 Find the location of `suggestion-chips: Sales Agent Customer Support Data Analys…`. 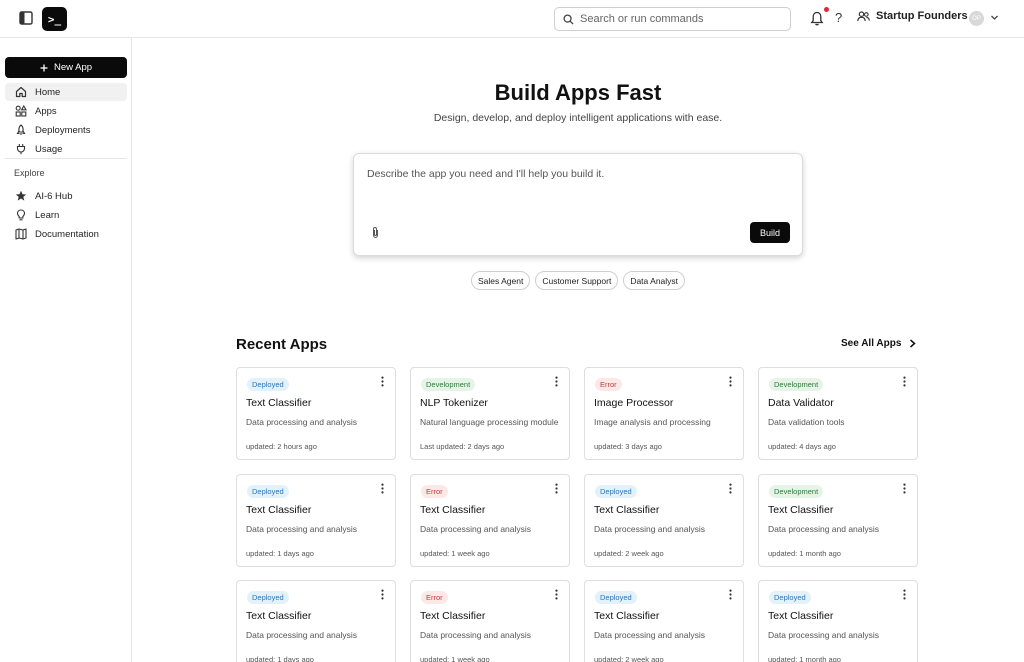

suggestion-chips: Sales Agent Customer Support Data Analys… is located at coordinates (578, 280).